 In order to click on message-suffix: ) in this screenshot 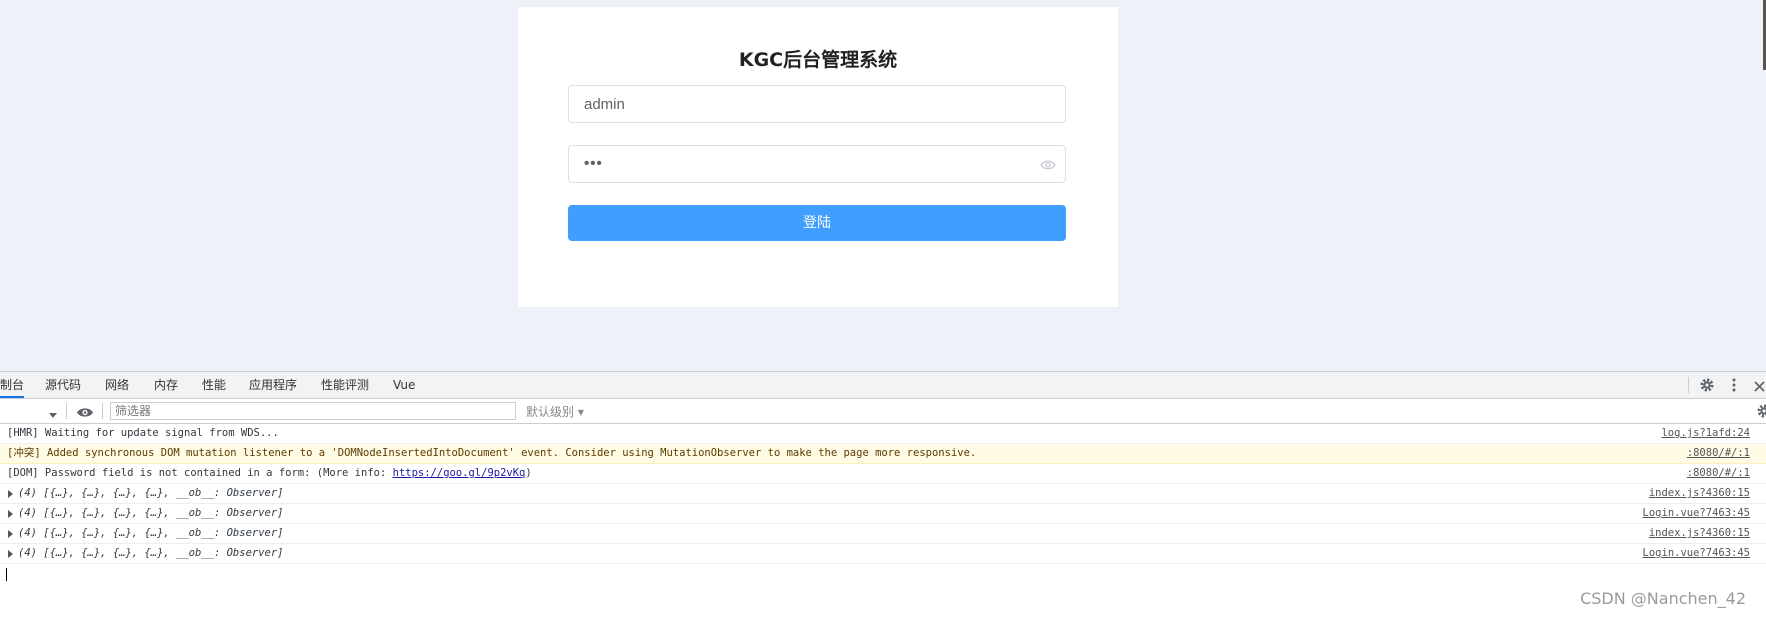, I will do `click(528, 473)`.